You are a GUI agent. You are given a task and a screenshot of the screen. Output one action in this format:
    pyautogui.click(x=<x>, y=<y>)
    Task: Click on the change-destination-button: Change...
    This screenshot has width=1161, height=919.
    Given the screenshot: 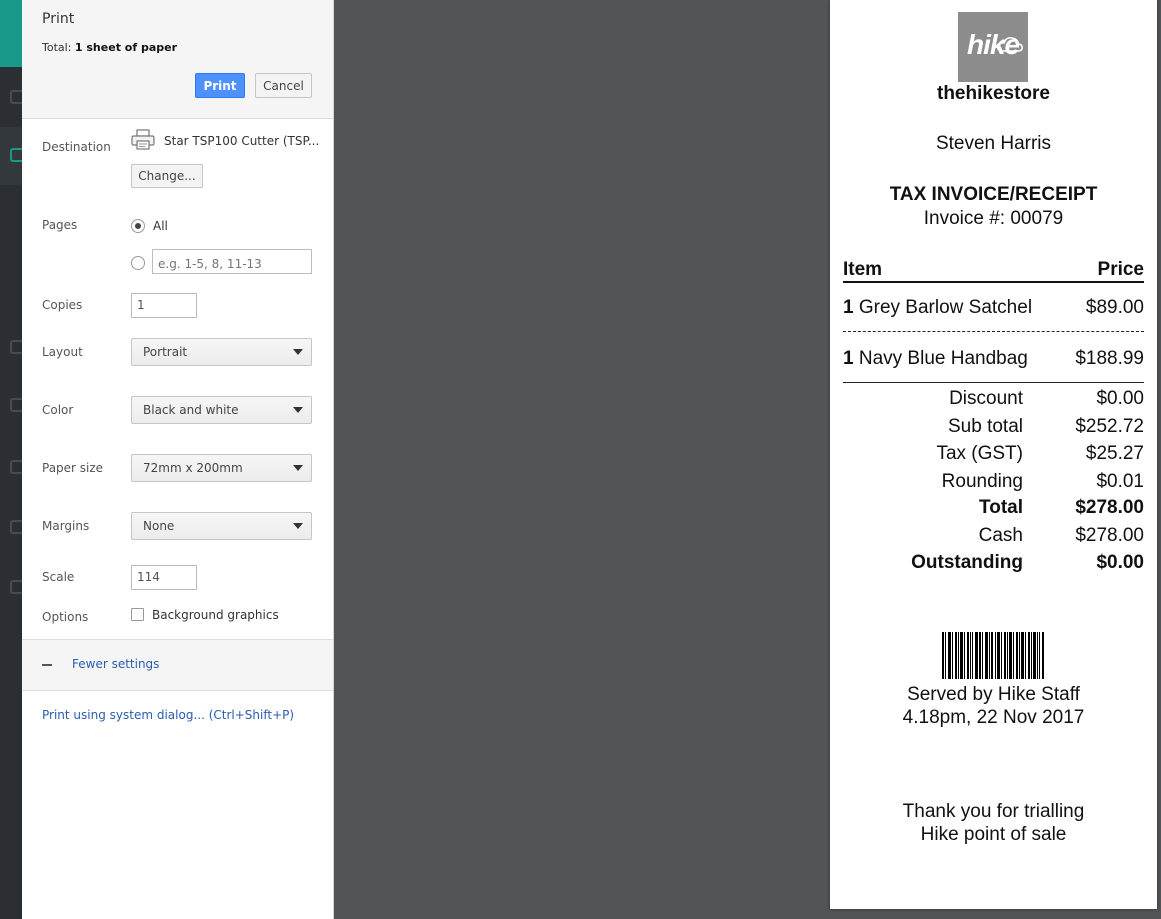 What is the action you would take?
    pyautogui.click(x=167, y=176)
    